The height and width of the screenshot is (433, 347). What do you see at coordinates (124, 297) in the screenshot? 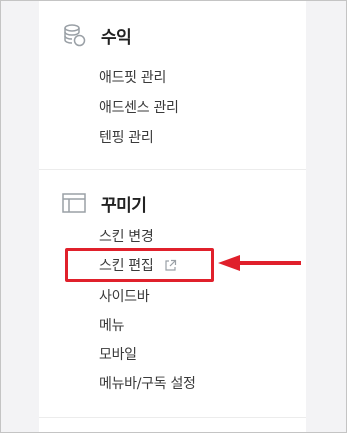
I see `menu-item-sidebar: 사이드바` at bounding box center [124, 297].